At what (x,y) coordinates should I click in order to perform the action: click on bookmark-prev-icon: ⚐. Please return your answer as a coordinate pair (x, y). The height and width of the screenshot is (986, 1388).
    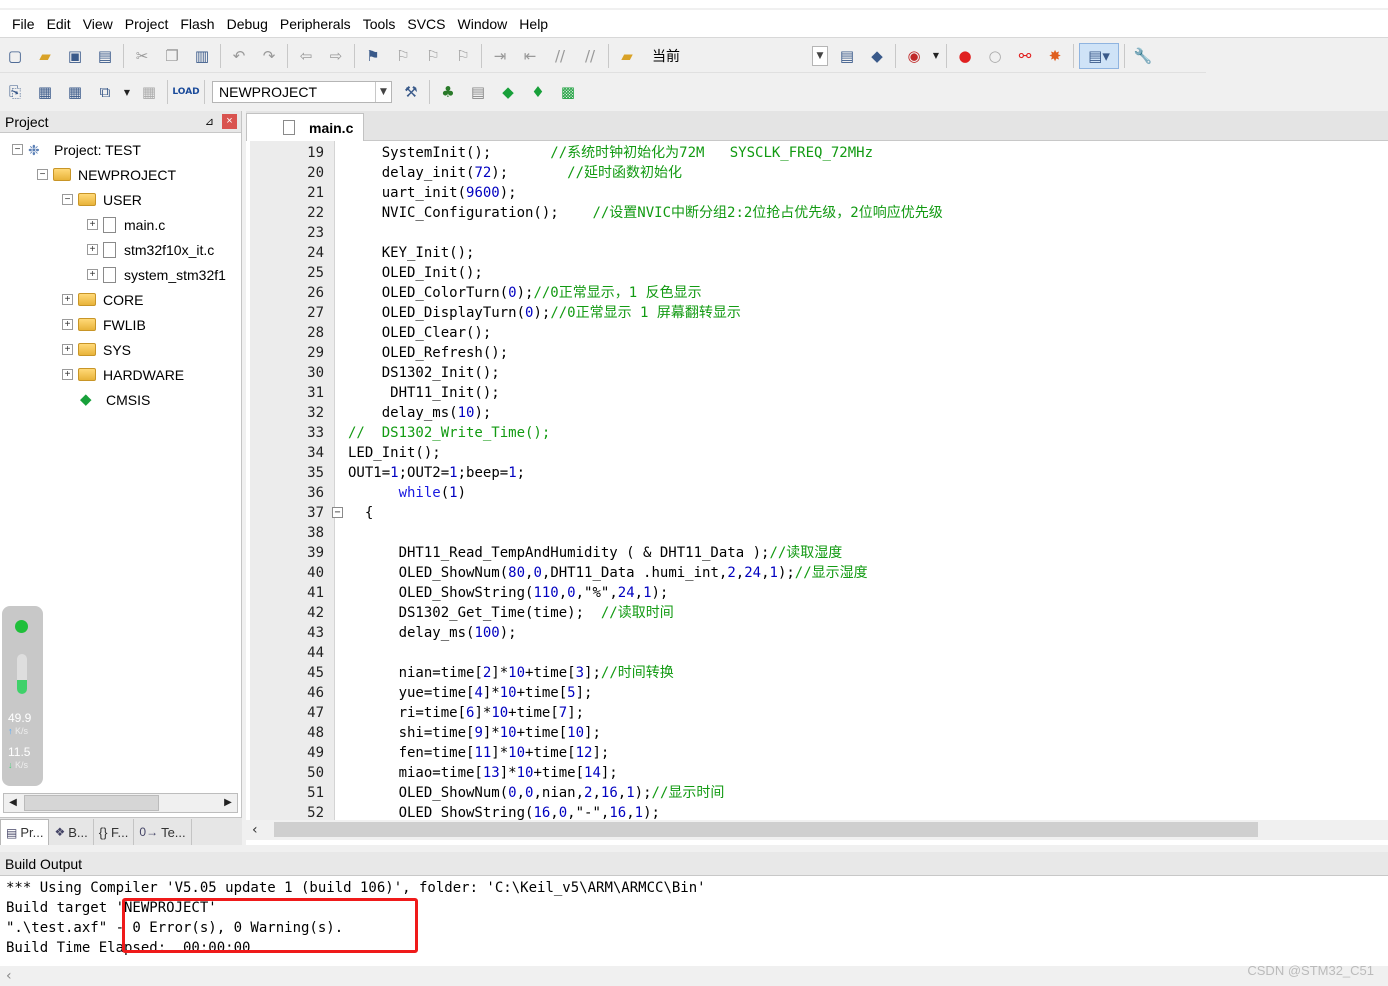
    Looking at the image, I should click on (403, 56).